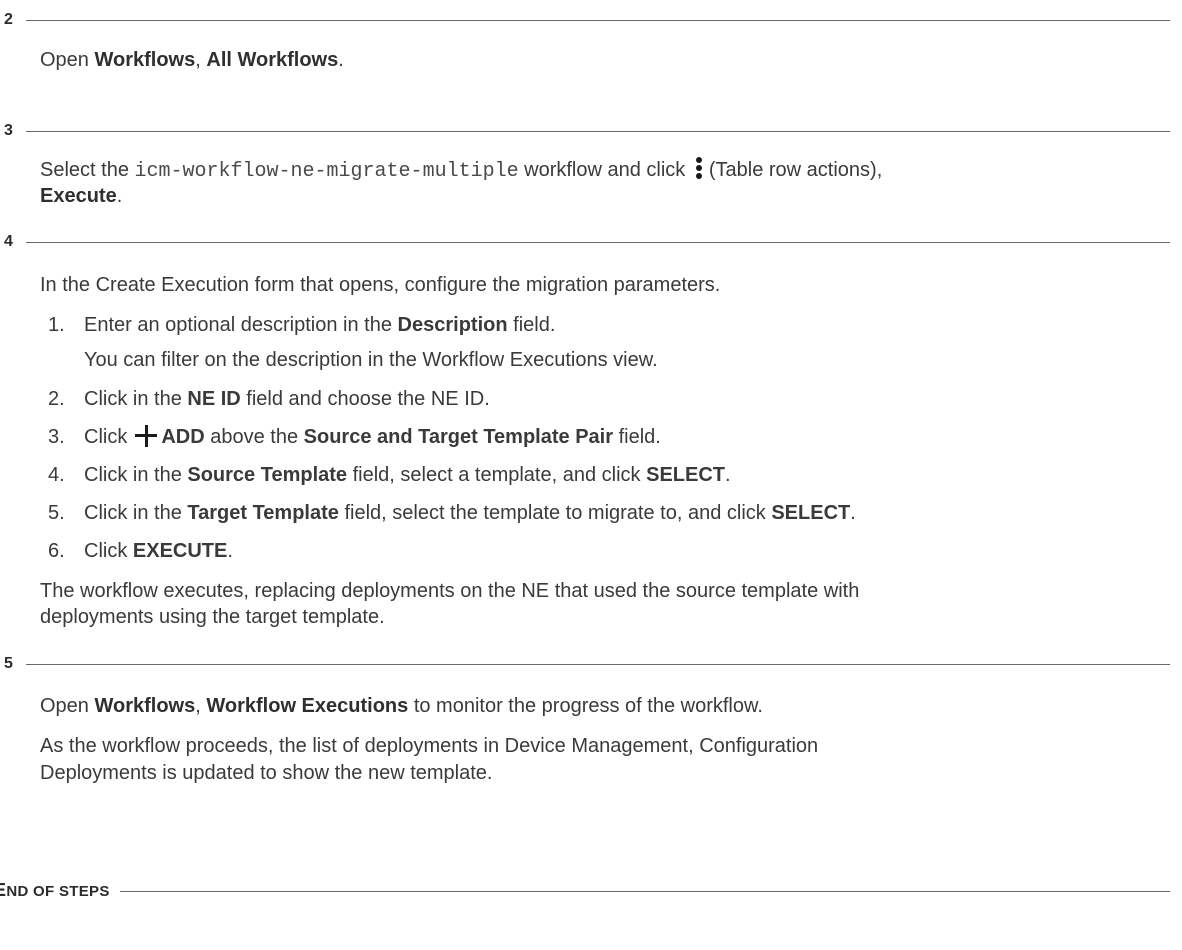  Describe the element at coordinates (56, 475) in the screenshot. I see `list-number: 4.` at that location.